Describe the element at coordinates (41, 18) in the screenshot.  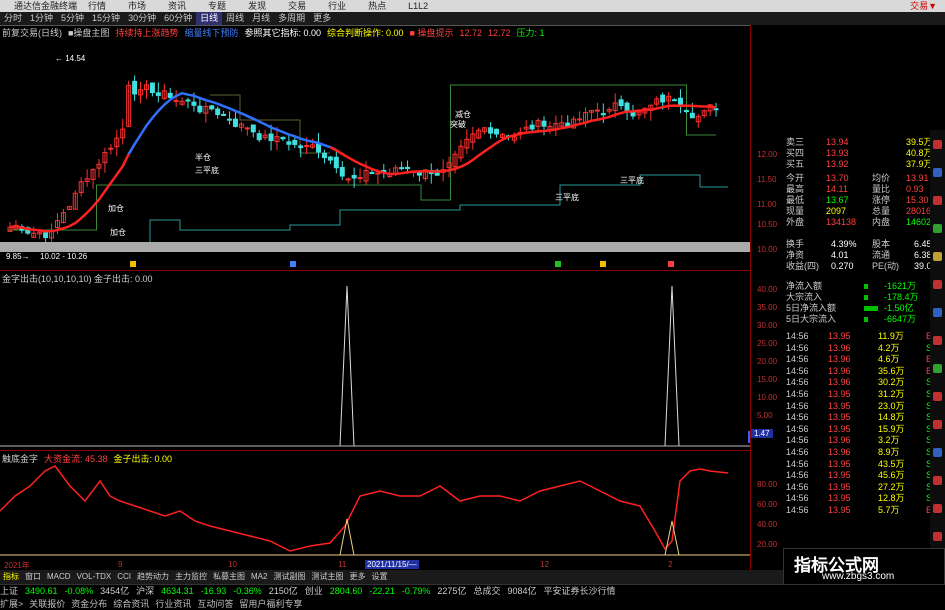
I see `period-tab: 1分钟` at that location.